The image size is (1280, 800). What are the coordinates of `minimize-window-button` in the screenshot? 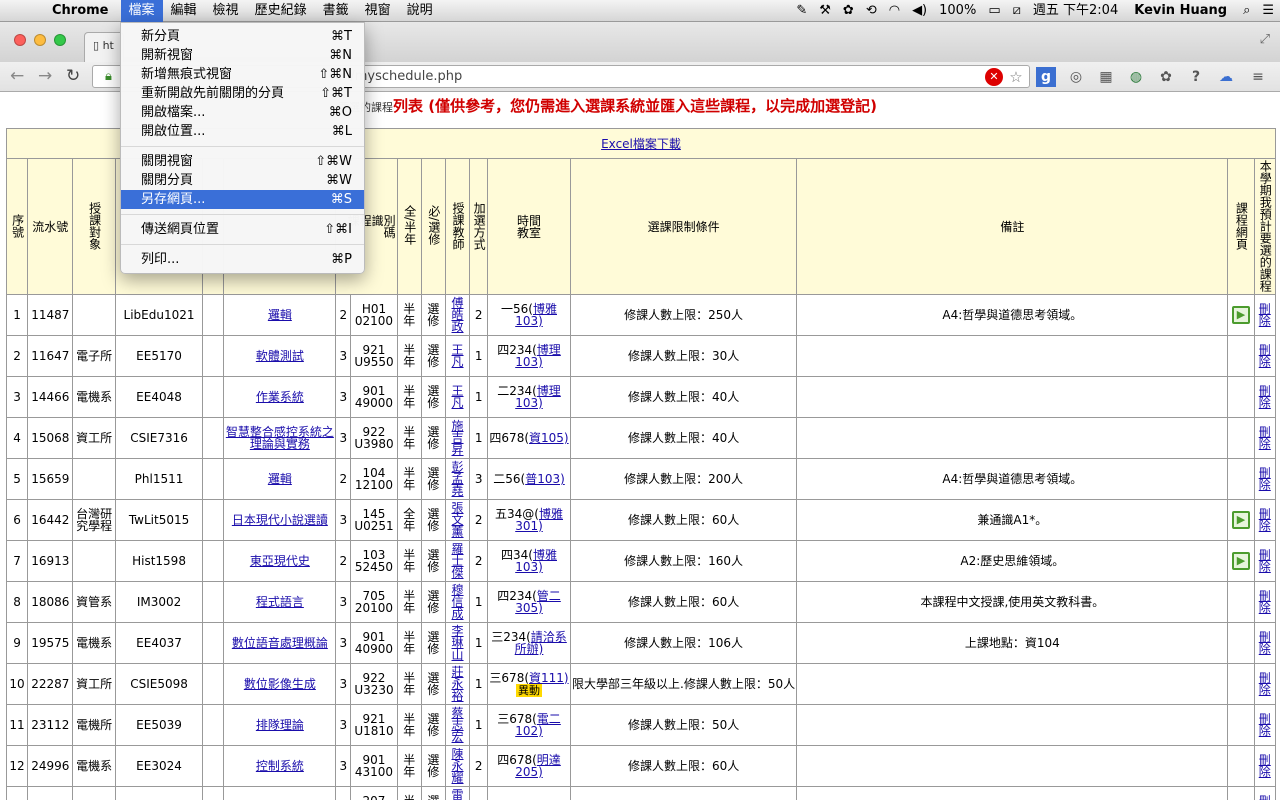 It's located at (40, 40).